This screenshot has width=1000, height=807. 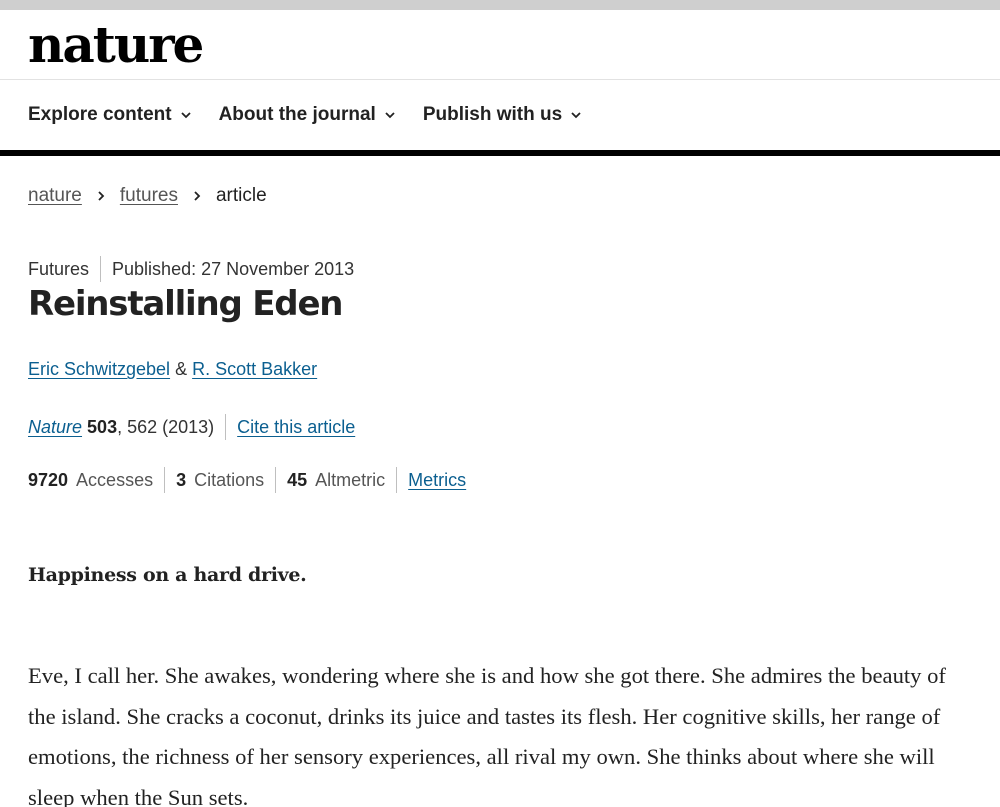 What do you see at coordinates (186, 304) in the screenshot?
I see `article-title: Reinstalling Eden` at bounding box center [186, 304].